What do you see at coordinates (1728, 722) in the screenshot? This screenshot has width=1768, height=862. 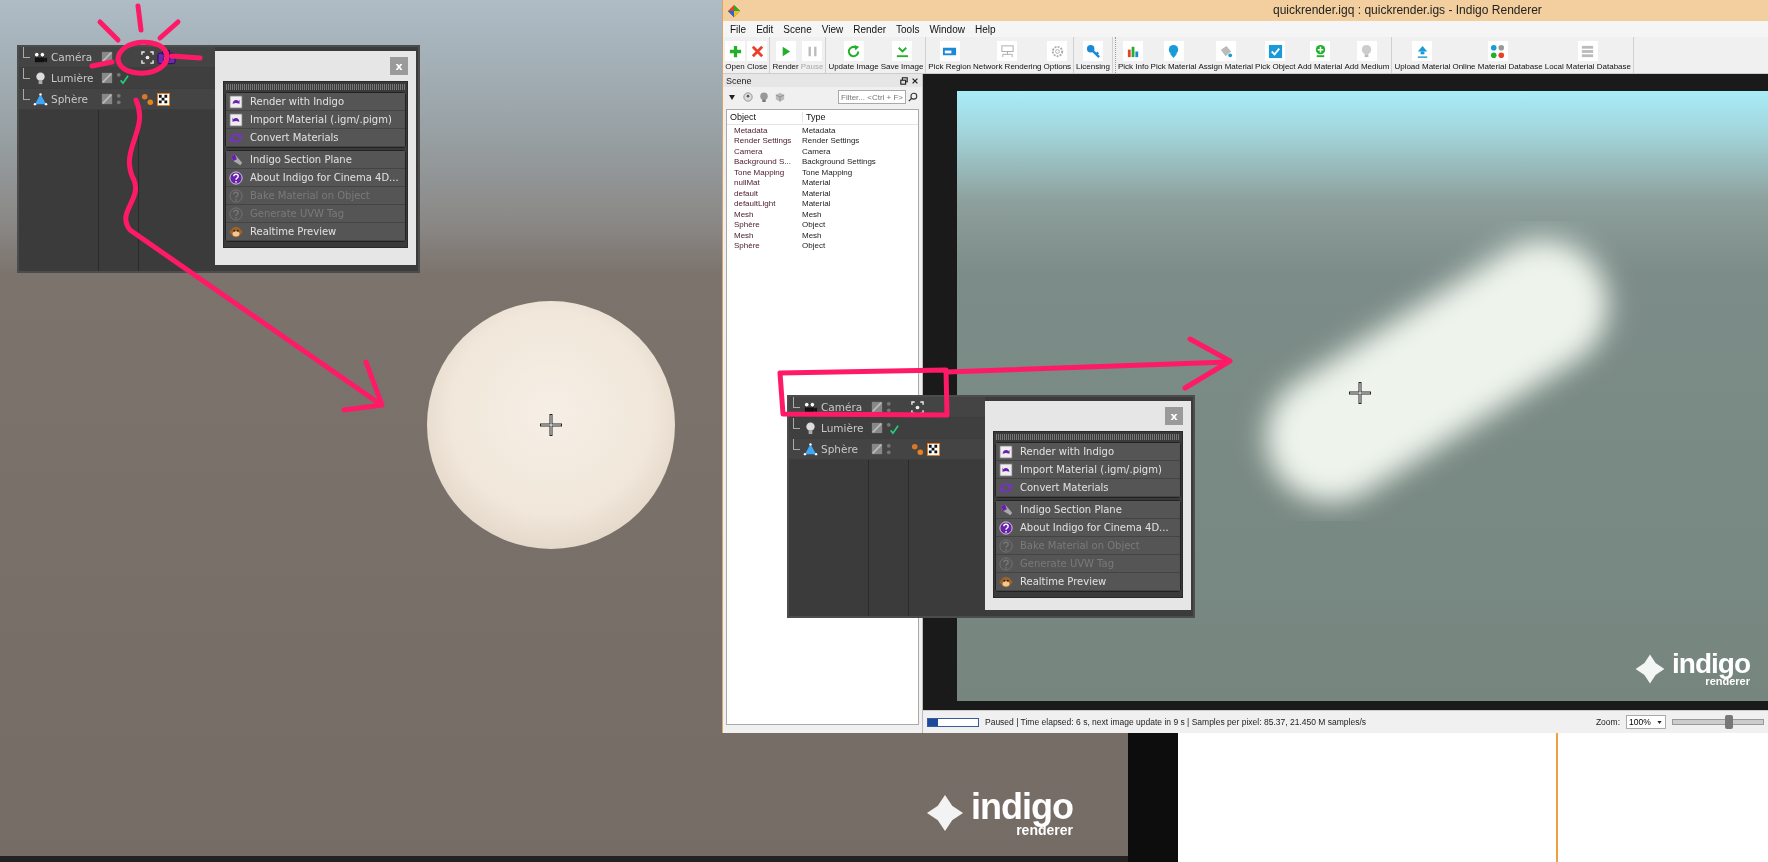 I see `slider-thumb` at bounding box center [1728, 722].